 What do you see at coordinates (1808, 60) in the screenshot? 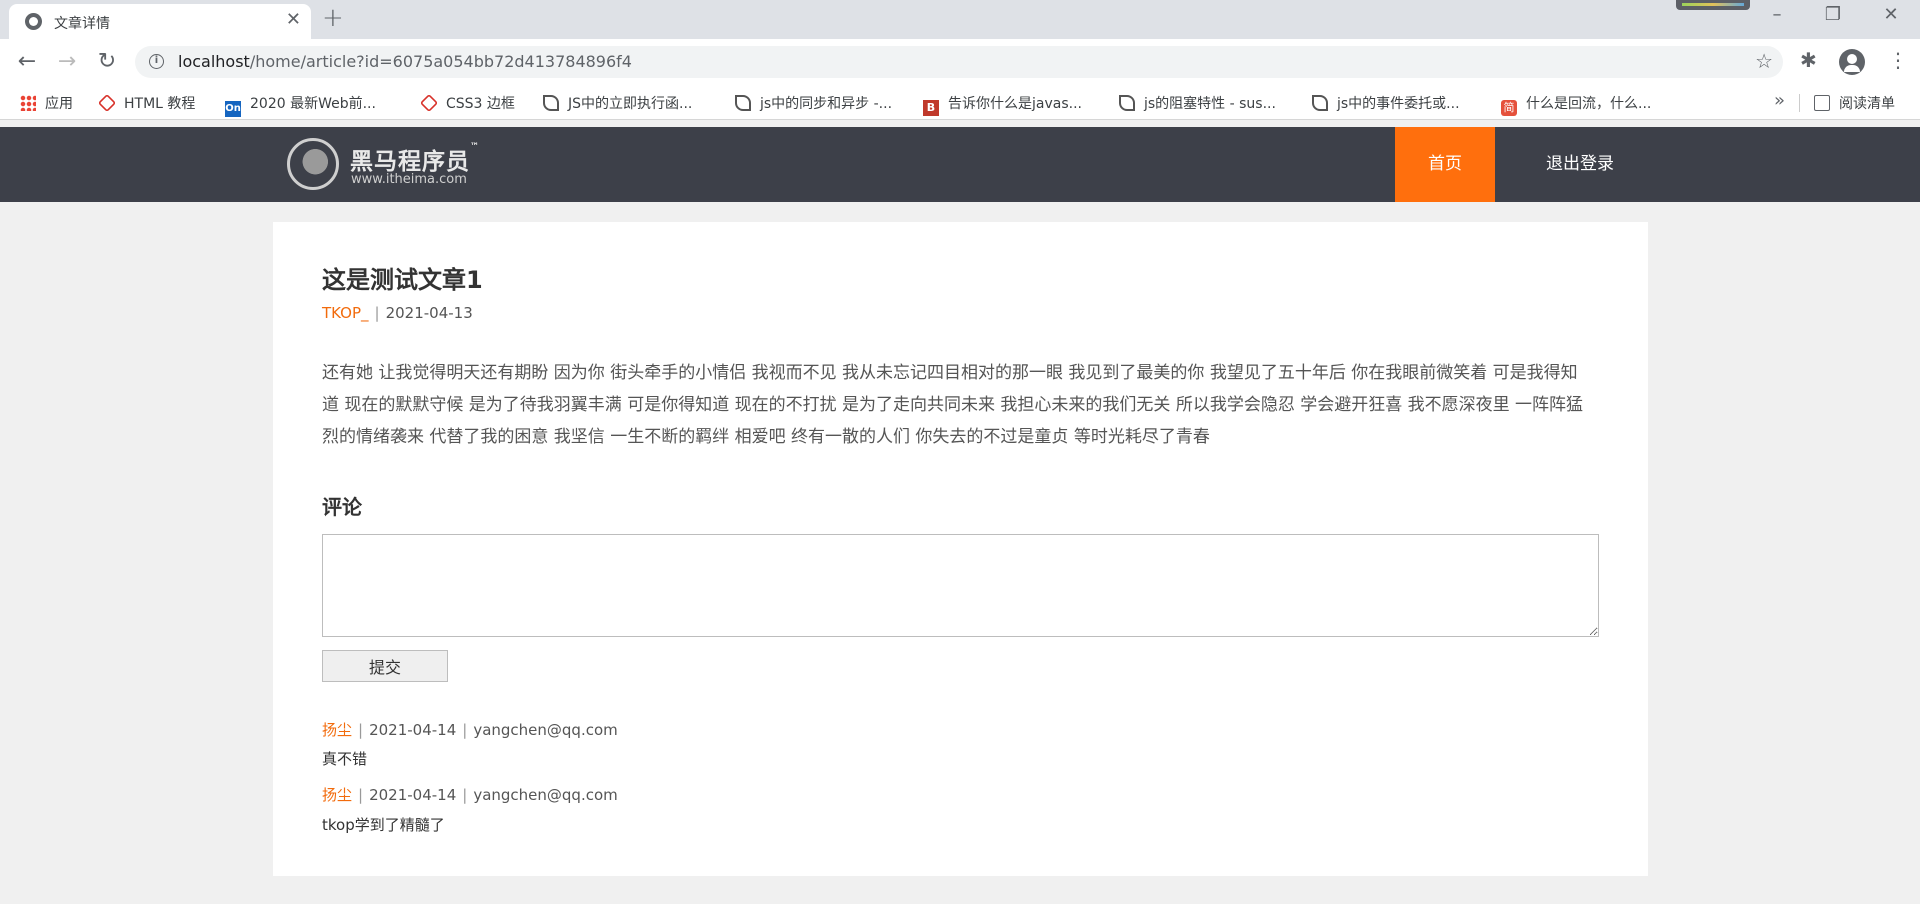
I see `extensions-puzzle-icon: ✱` at bounding box center [1808, 60].